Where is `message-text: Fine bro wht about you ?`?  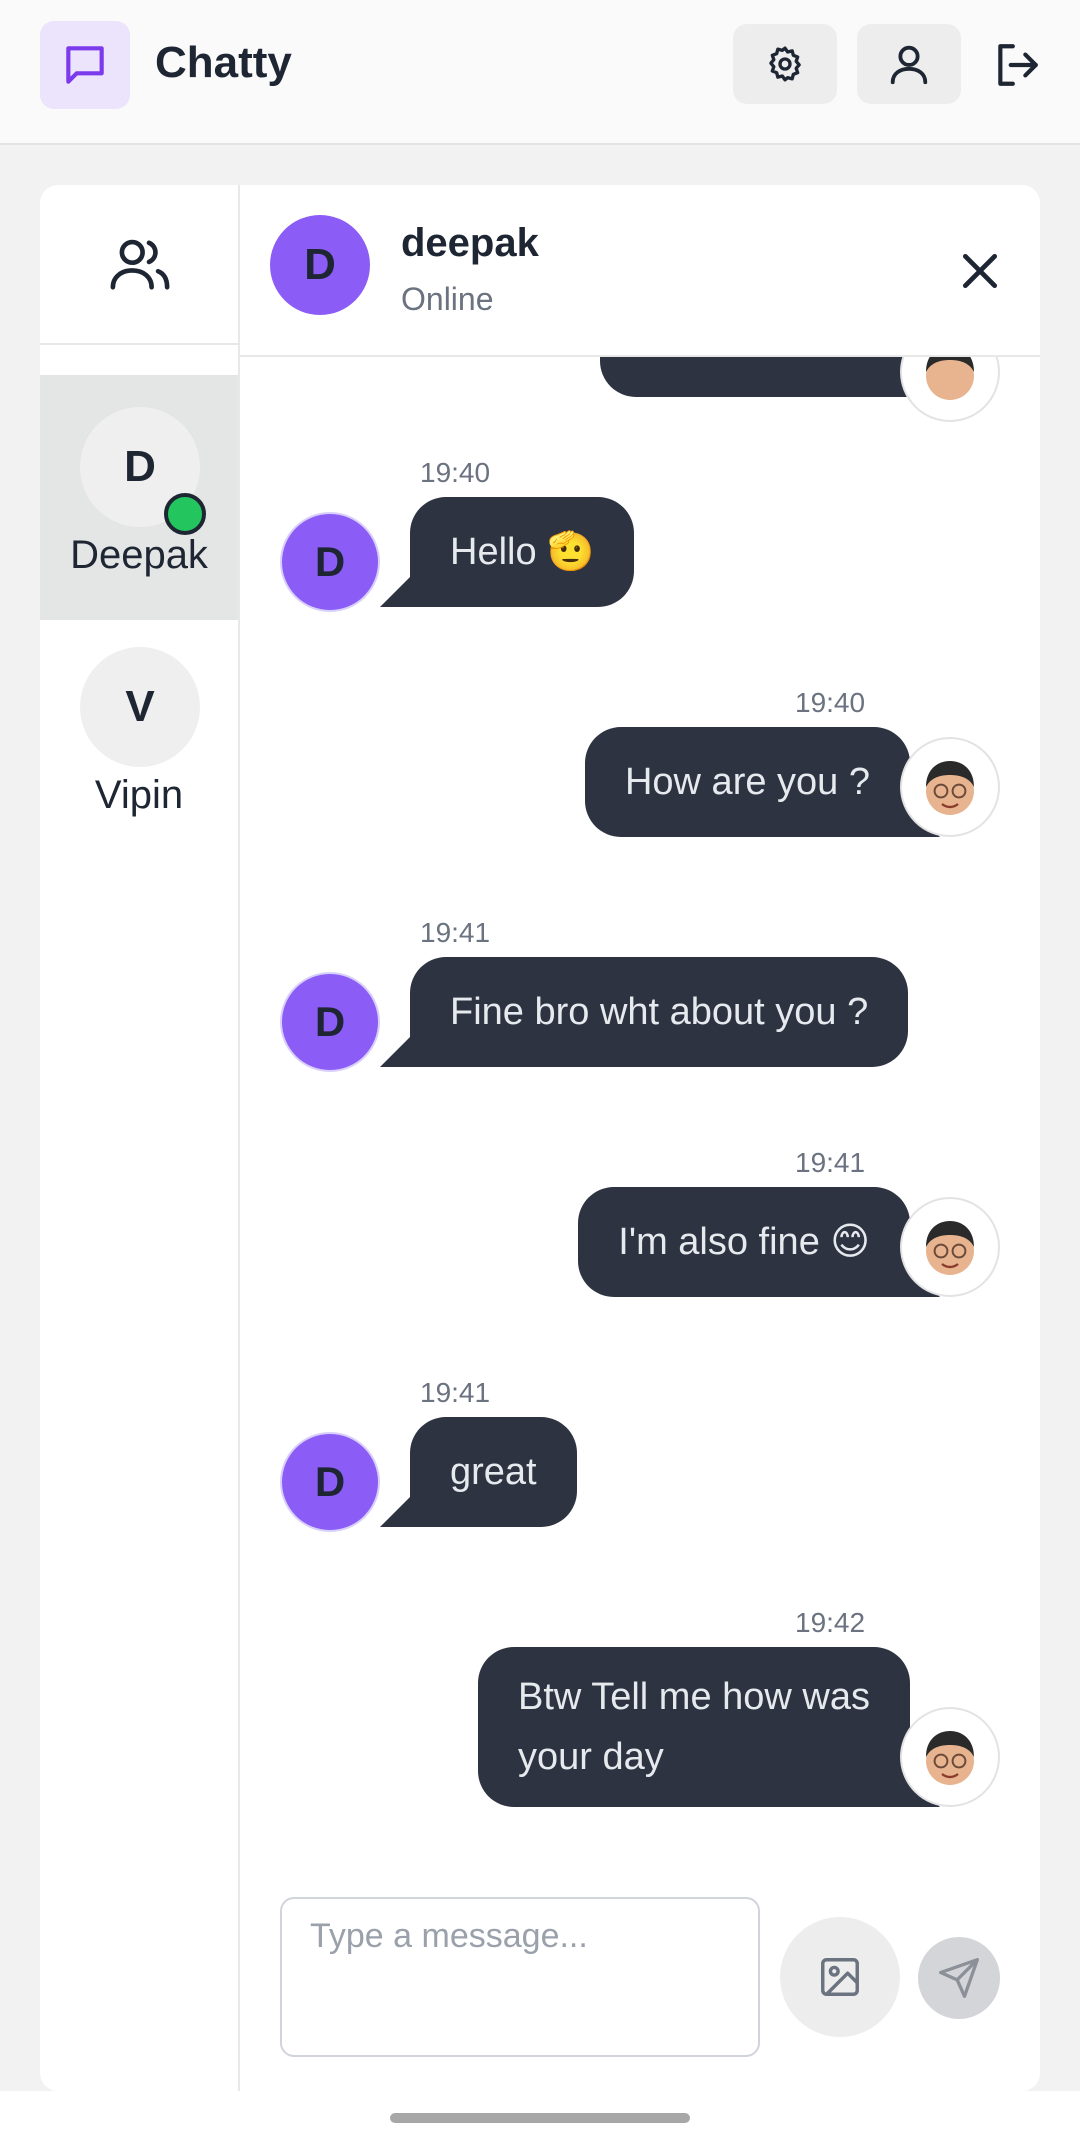 message-text: Fine bro wht about you ? is located at coordinates (659, 1012).